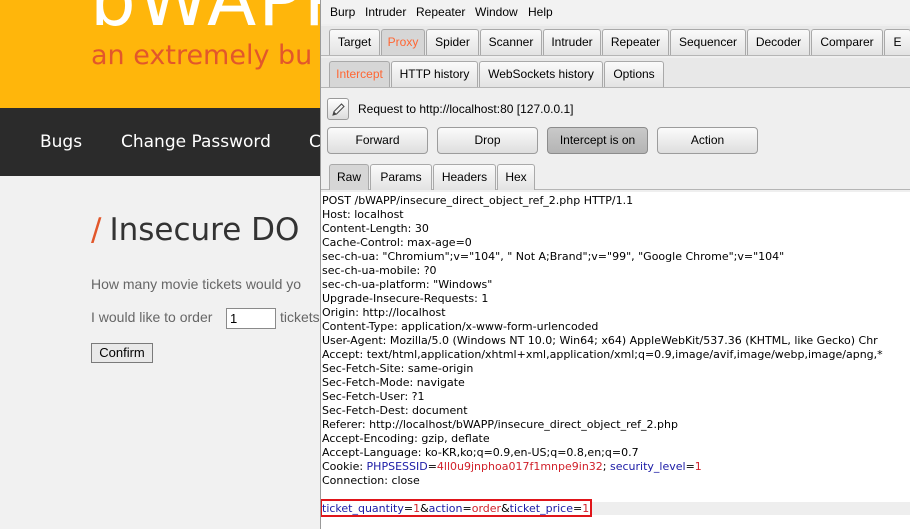 The image size is (910, 529). I want to click on cookie-value-phpsessid: 4ll0u9jnphoa017f1mnpe9in32, so click(519, 466).